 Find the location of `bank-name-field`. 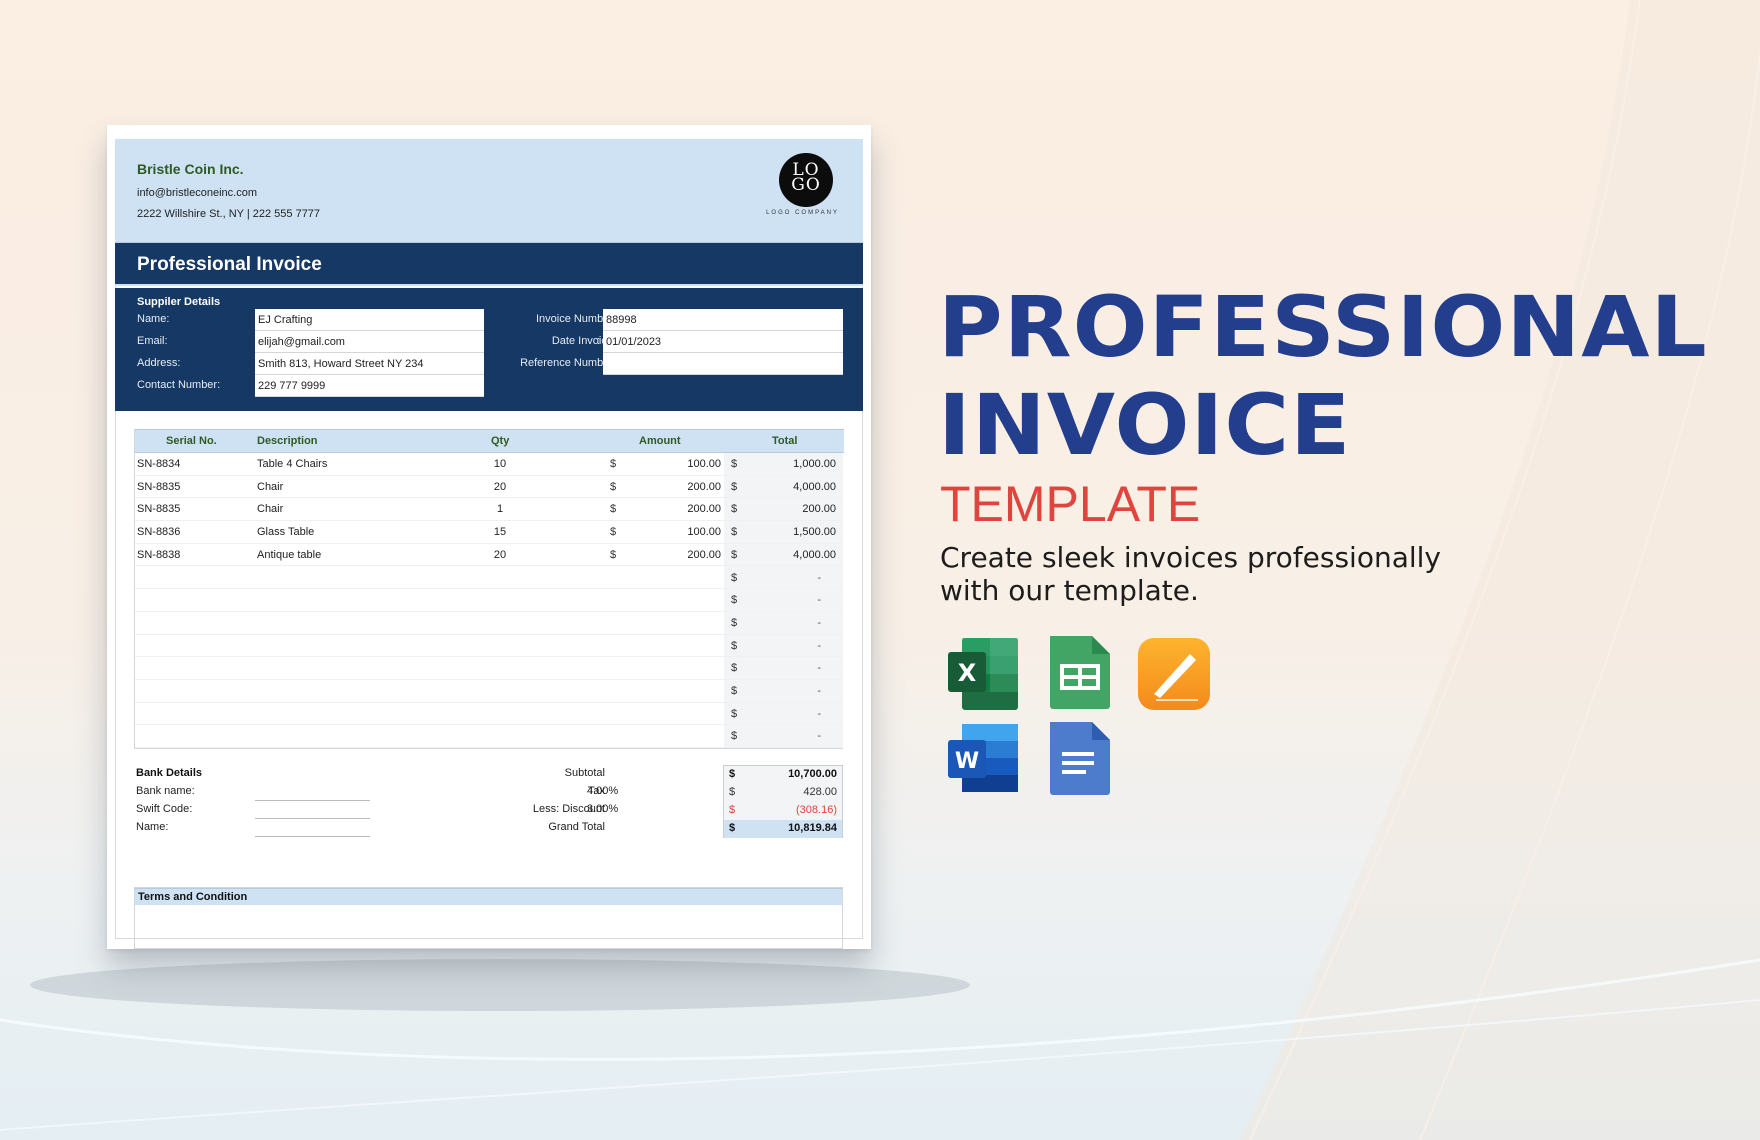

bank-name-field is located at coordinates (312, 800).